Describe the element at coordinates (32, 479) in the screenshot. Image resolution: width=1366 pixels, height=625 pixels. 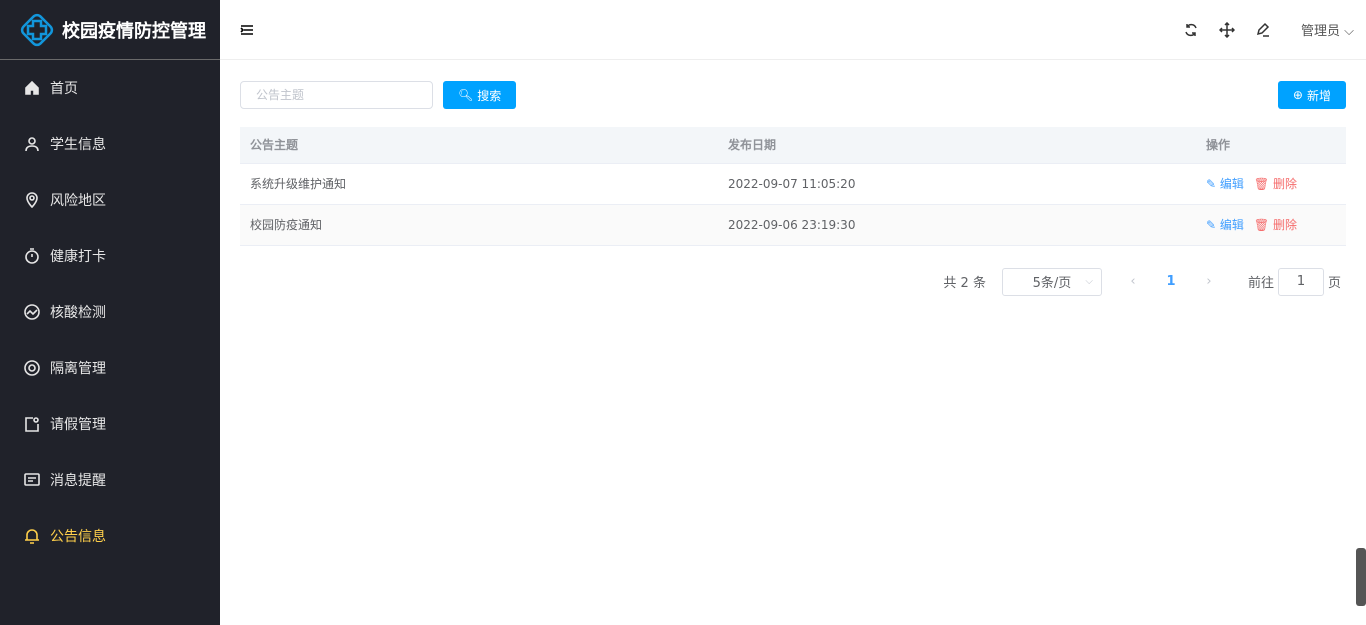
I see `message-icon` at that location.